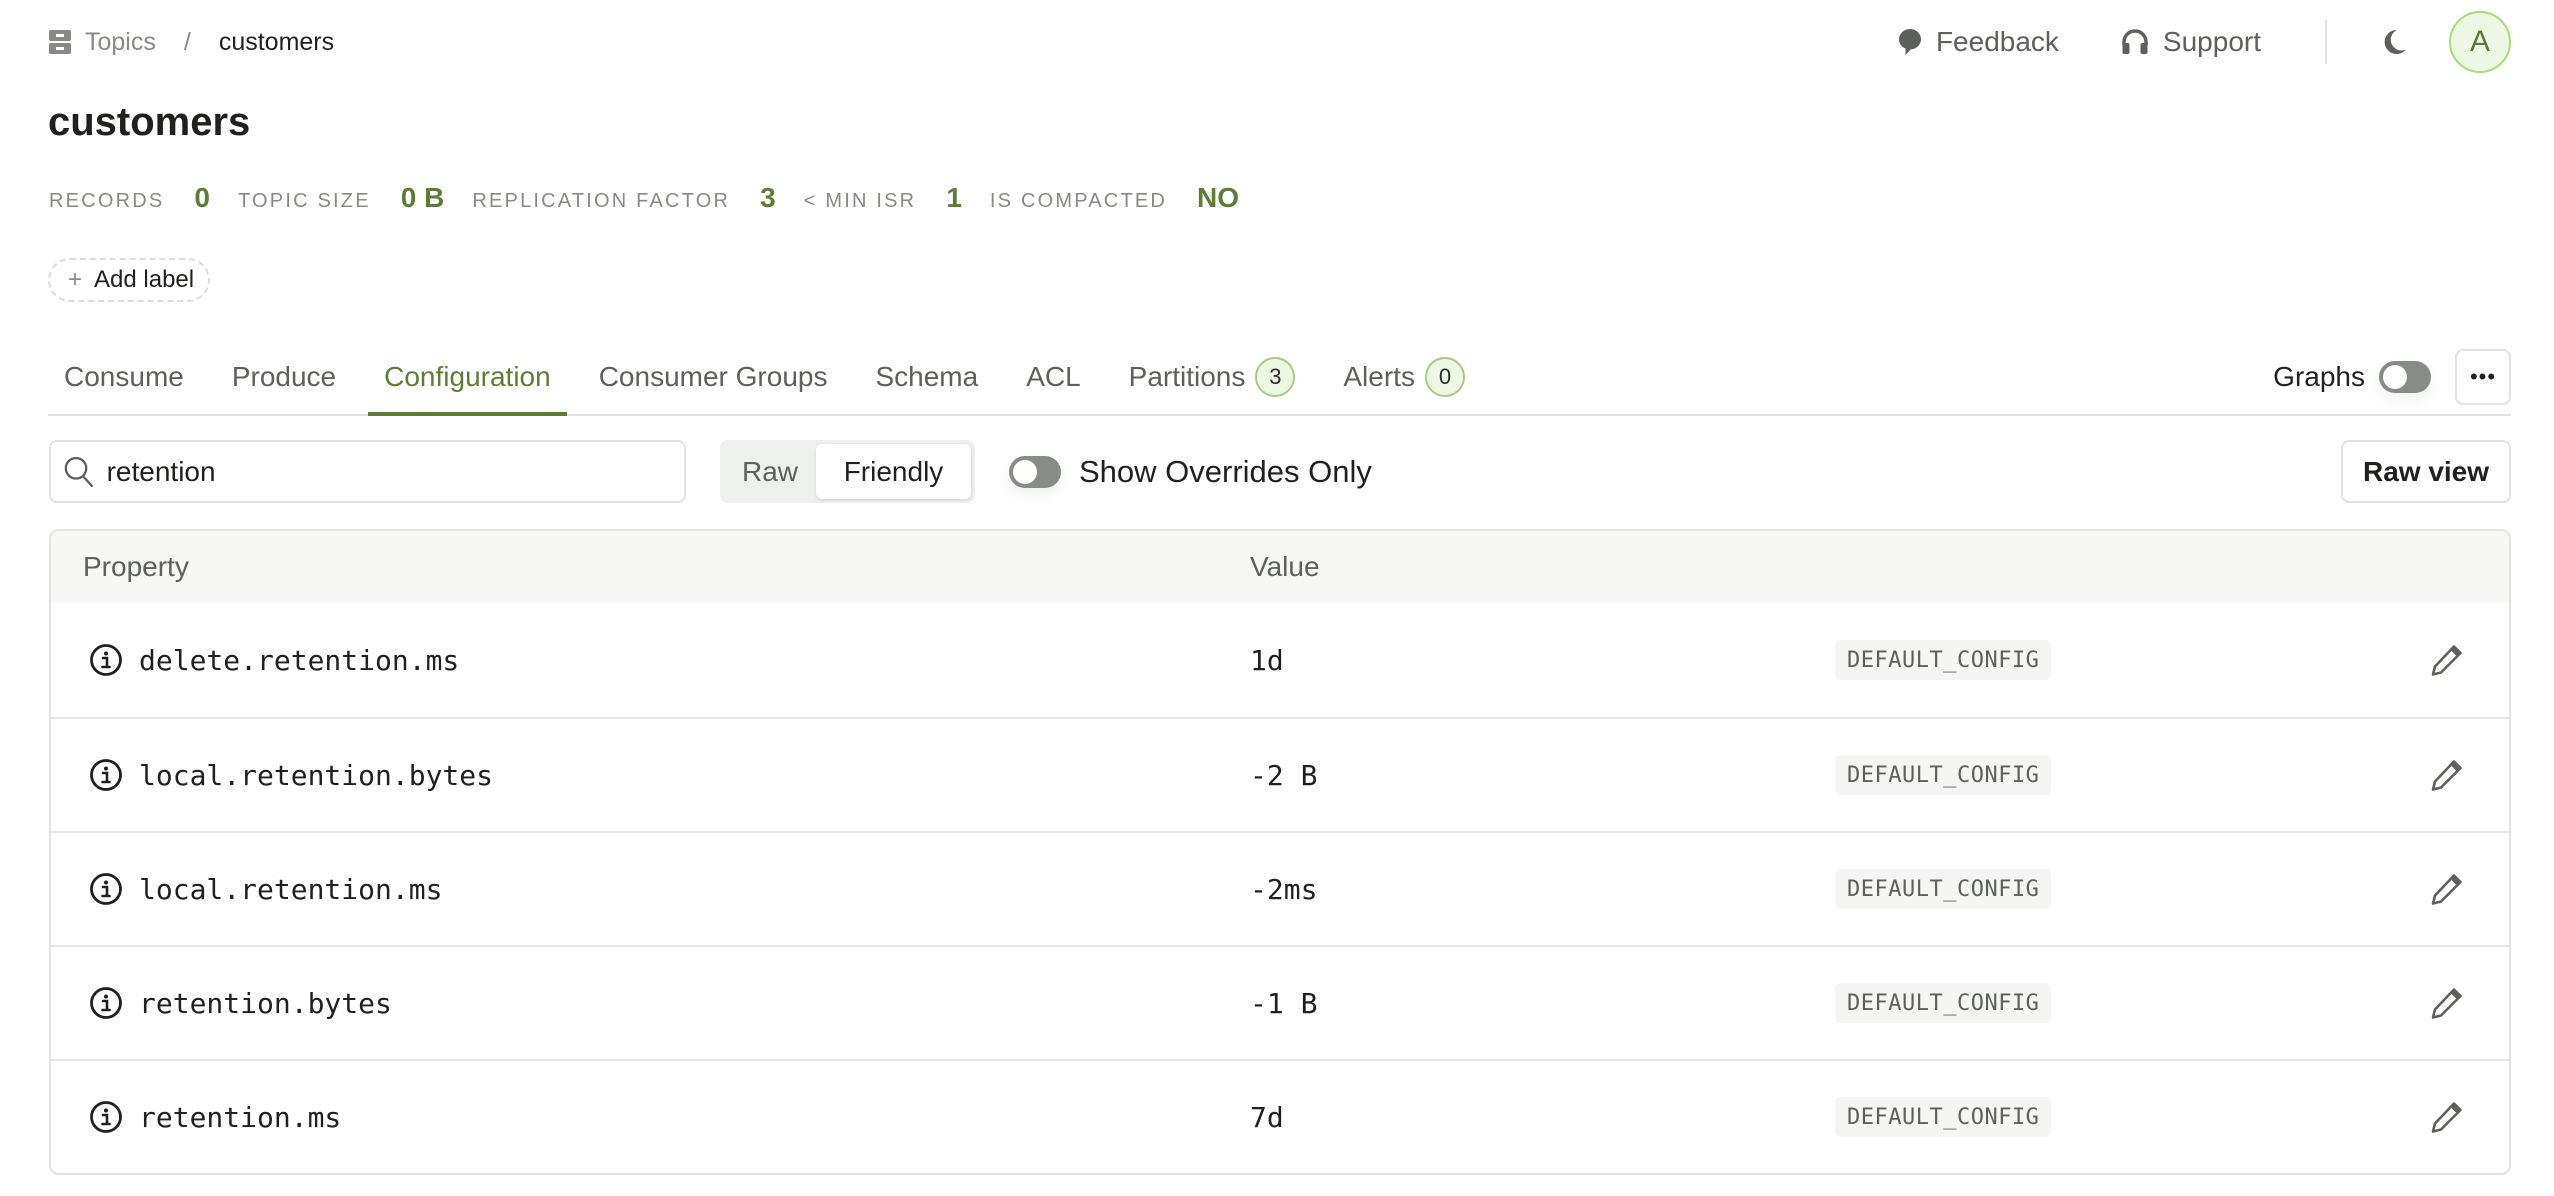 Image resolution: width=2554 pixels, height=1196 pixels. Describe the element at coordinates (60, 42) in the screenshot. I see `topics-icon` at that location.